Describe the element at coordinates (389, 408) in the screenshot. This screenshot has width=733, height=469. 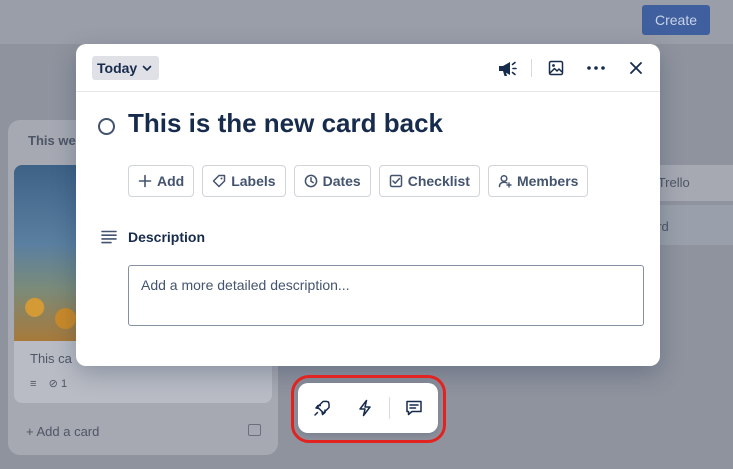
I see `toolbar-divider` at that location.